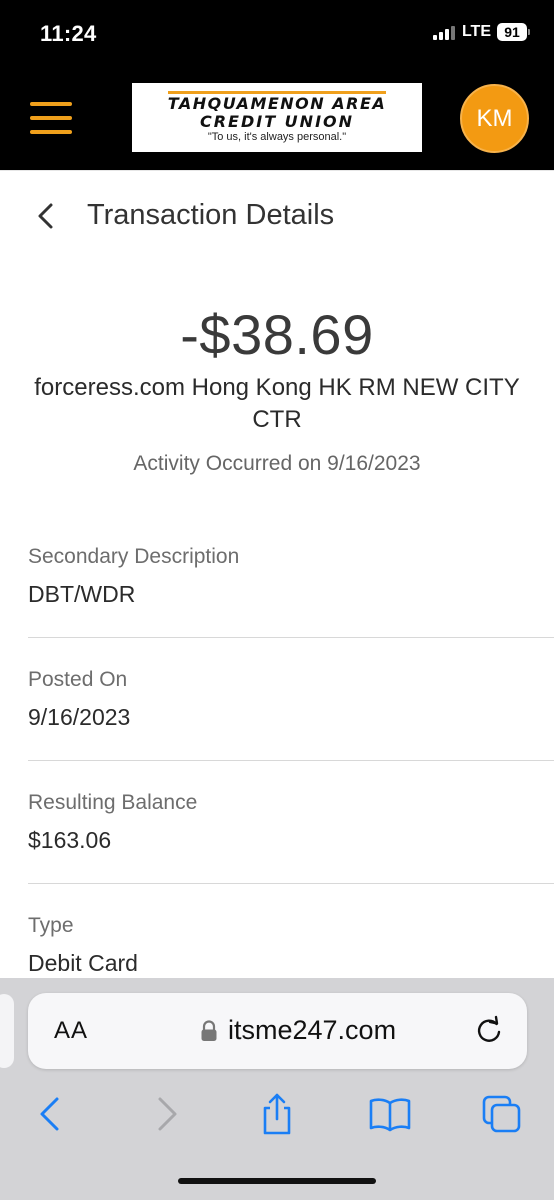 The image size is (554, 1200). I want to click on transaction-amount: -$38.69, so click(277, 334).